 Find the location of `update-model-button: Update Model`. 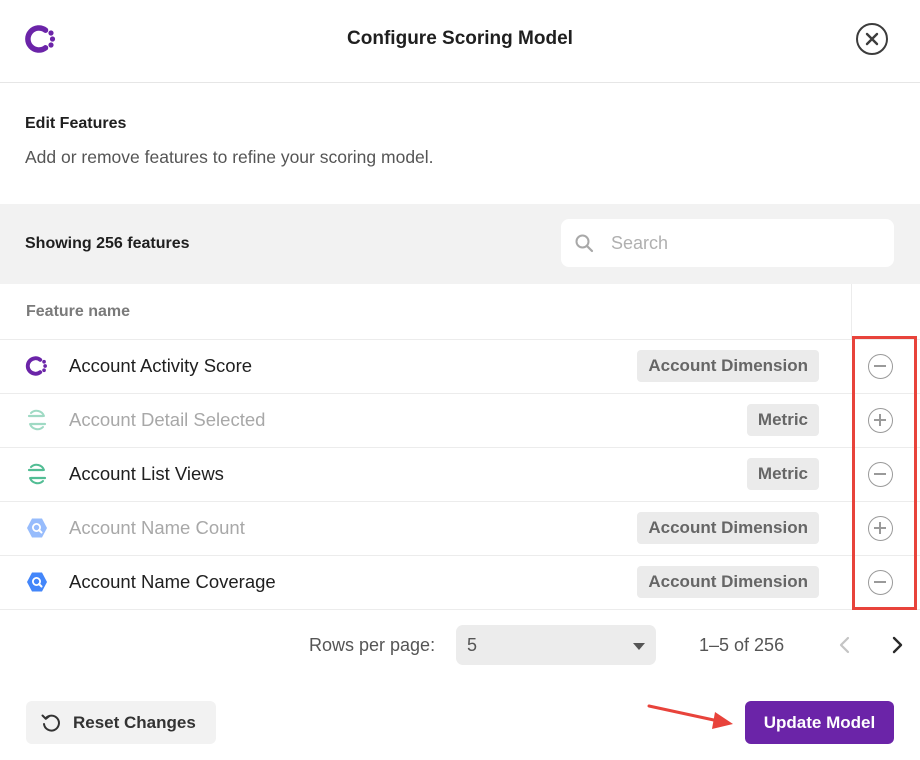

update-model-button: Update Model is located at coordinates (819, 722).